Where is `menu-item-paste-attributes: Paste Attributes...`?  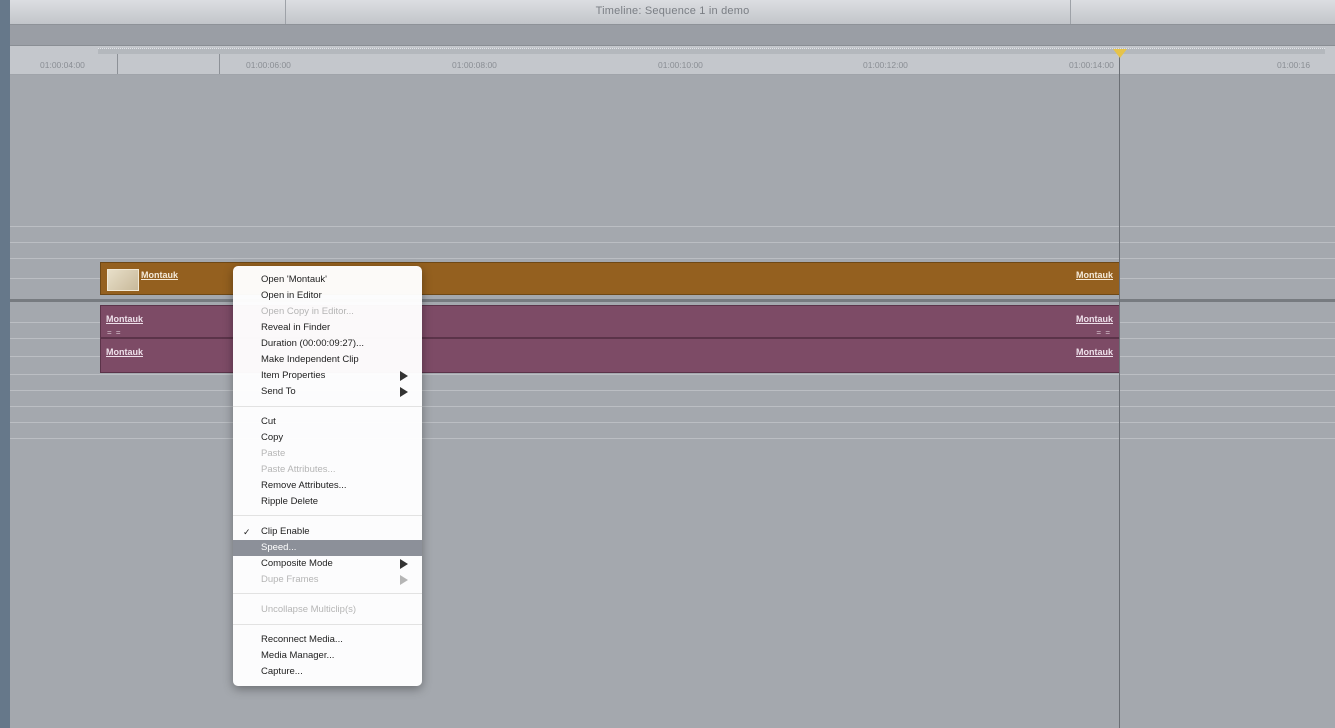
menu-item-paste-attributes: Paste Attributes... is located at coordinates (327, 470).